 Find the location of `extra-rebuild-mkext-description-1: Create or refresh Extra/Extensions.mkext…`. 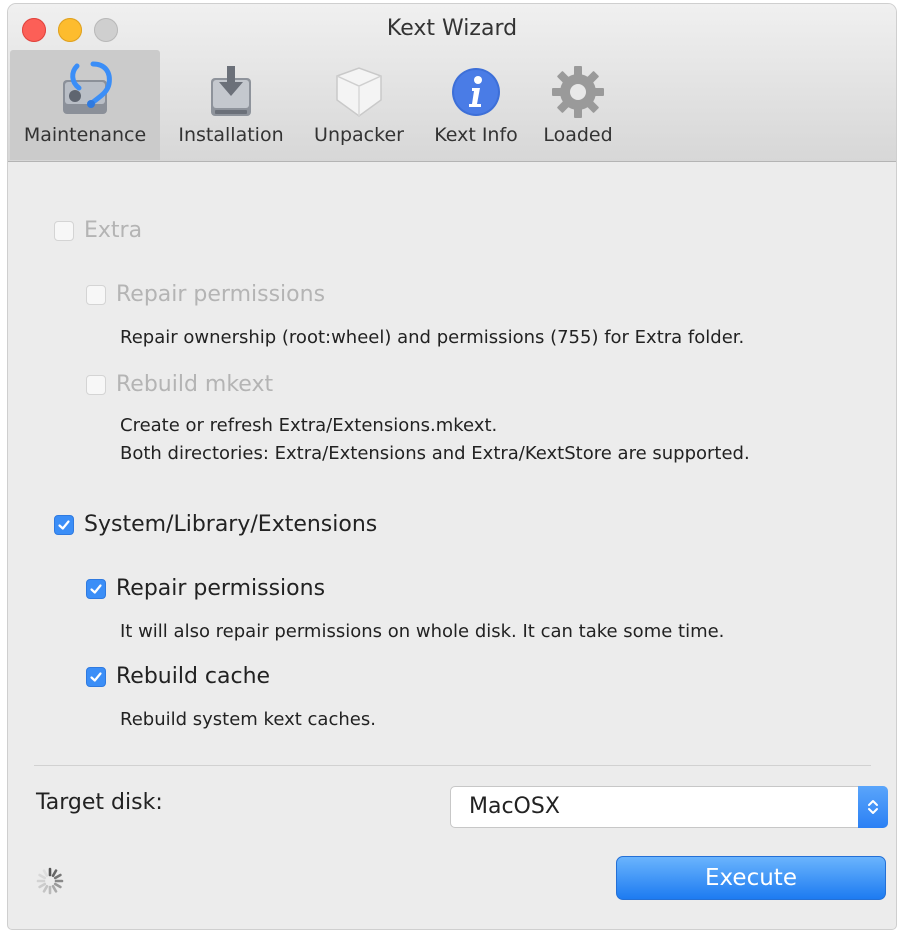

extra-rebuild-mkext-description-1: Create or refresh Extra/Extensions.mkext… is located at coordinates (309, 425).